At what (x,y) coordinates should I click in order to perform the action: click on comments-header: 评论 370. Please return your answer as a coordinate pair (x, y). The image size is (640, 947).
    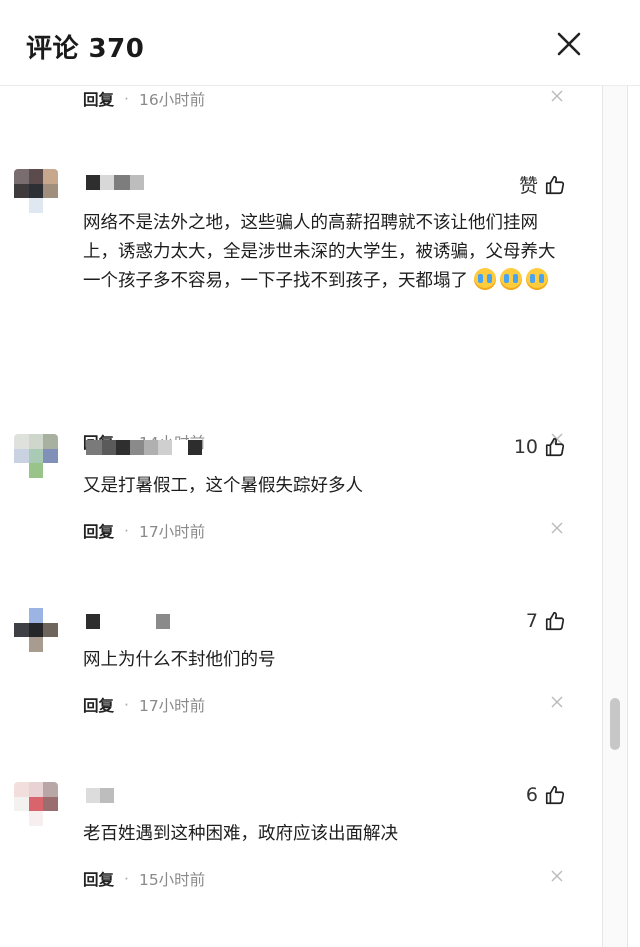
    Looking at the image, I should click on (320, 43).